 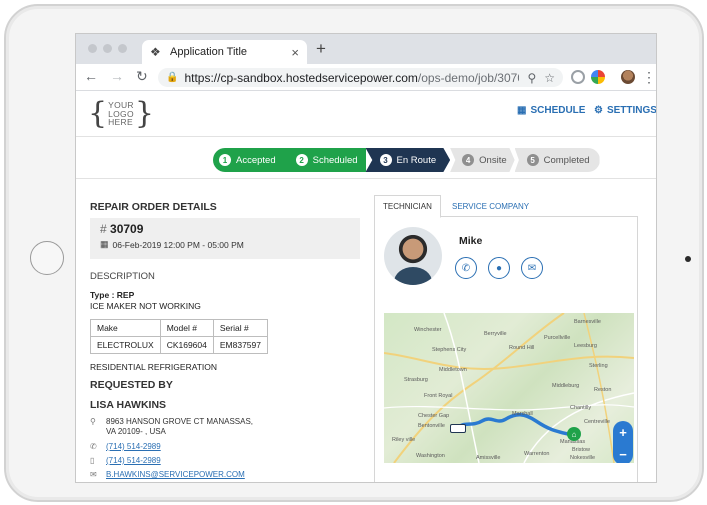 What do you see at coordinates (537, 454) in the screenshot?
I see `map-label: Warrenton` at bounding box center [537, 454].